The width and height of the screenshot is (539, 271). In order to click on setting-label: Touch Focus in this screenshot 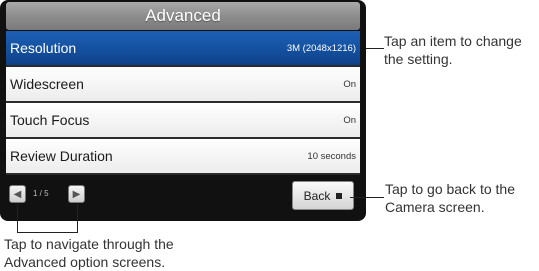, I will do `click(50, 120)`.